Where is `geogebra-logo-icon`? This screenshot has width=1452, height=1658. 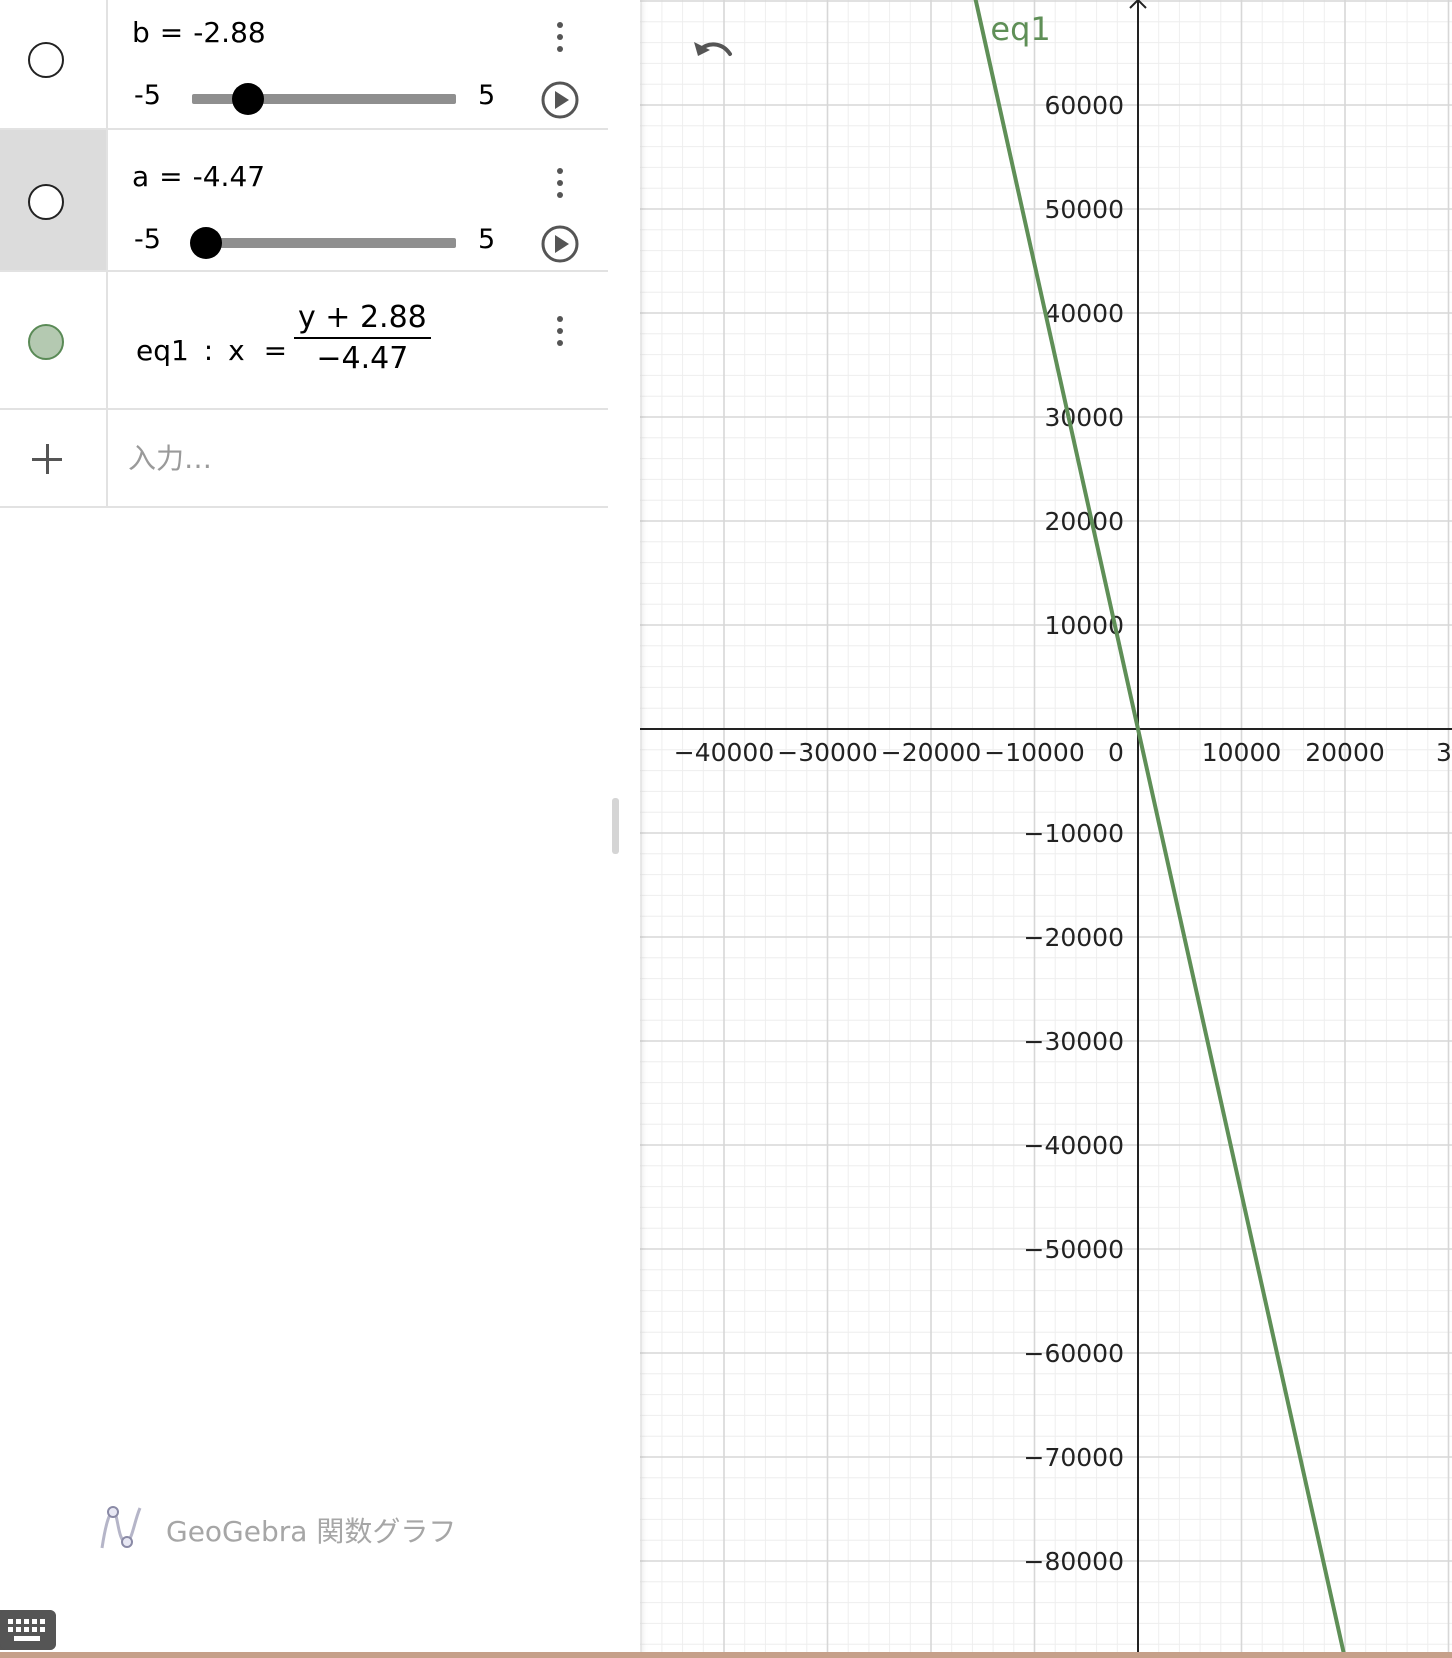 geogebra-logo-icon is located at coordinates (121, 1527).